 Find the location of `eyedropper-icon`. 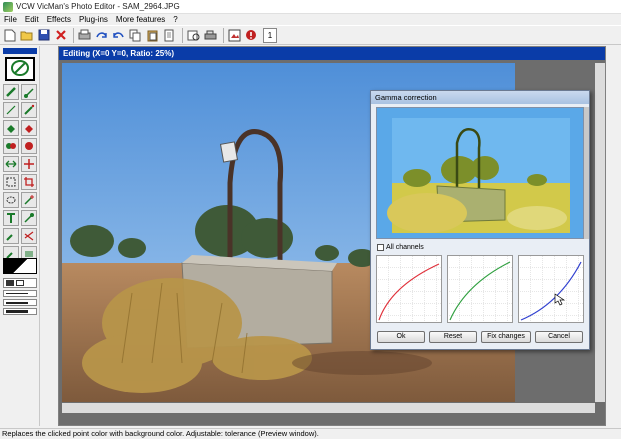

eyedropper-icon is located at coordinates (29, 218).